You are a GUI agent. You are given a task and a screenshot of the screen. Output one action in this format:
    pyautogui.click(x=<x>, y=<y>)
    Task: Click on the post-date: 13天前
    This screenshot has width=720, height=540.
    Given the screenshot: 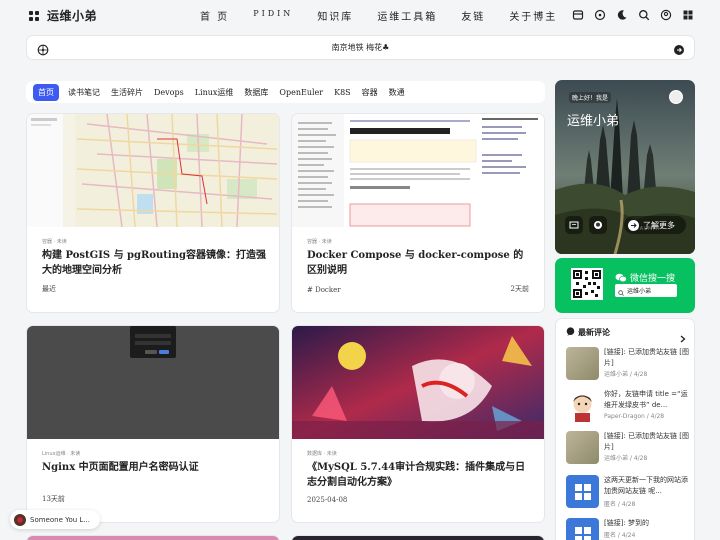 What is the action you would take?
    pyautogui.click(x=53, y=499)
    